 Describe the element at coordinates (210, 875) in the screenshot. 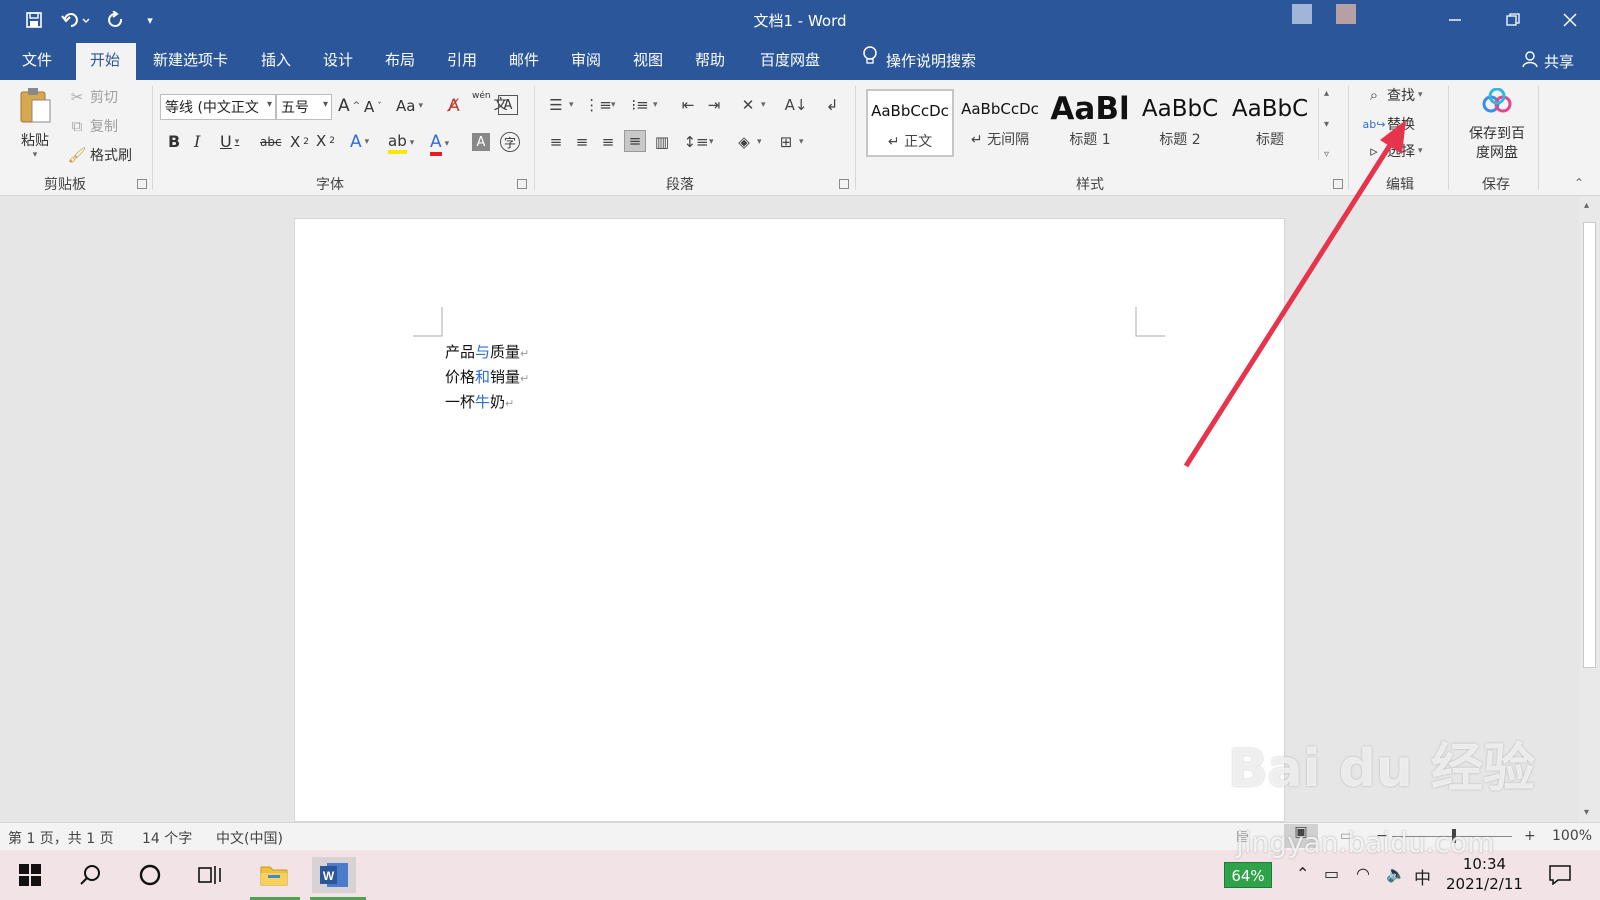

I see `task-view-icon` at that location.